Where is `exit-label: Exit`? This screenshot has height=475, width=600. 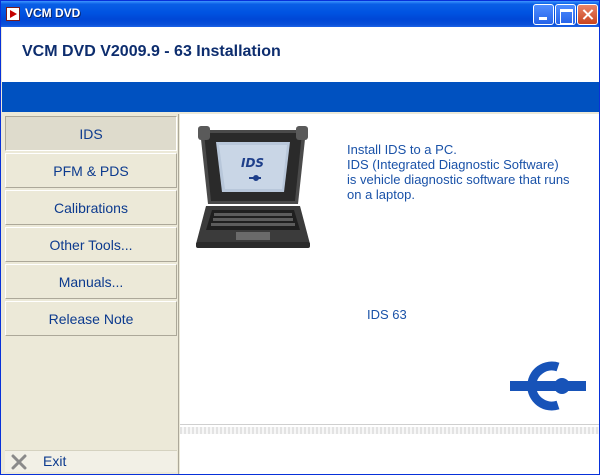
exit-label: Exit is located at coordinates (55, 461).